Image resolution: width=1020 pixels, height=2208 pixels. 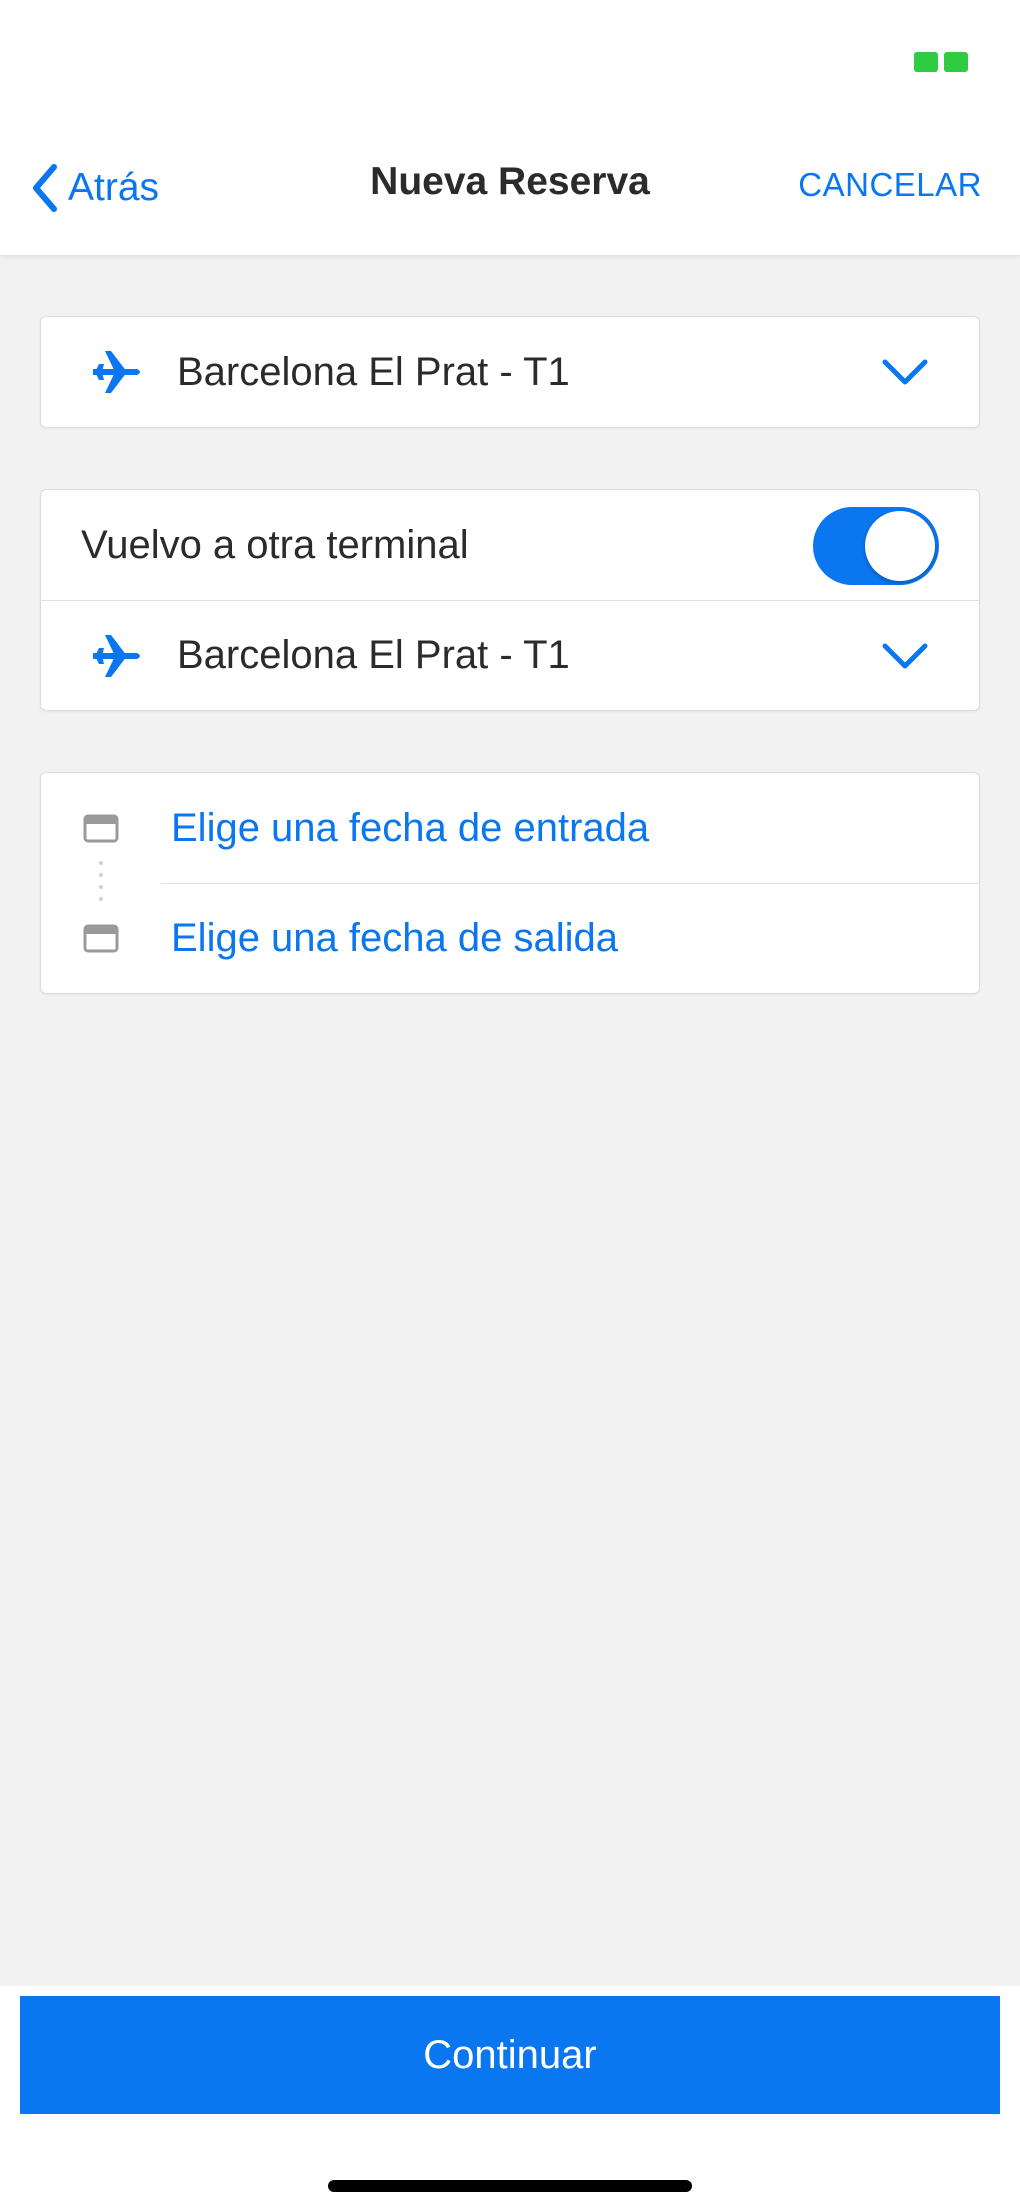 I want to click on departure-terminal-card: Barcelona El Prat - T1, so click(x=510, y=372).